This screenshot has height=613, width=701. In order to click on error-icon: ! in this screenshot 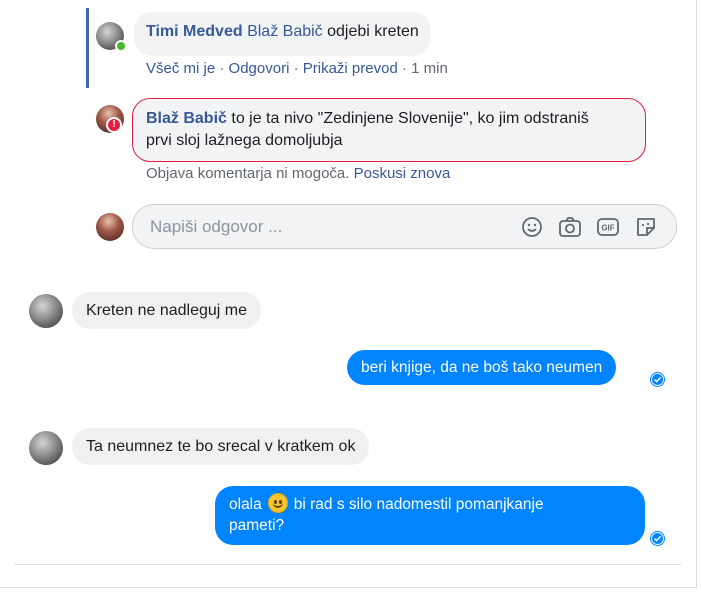, I will do `click(114, 125)`.